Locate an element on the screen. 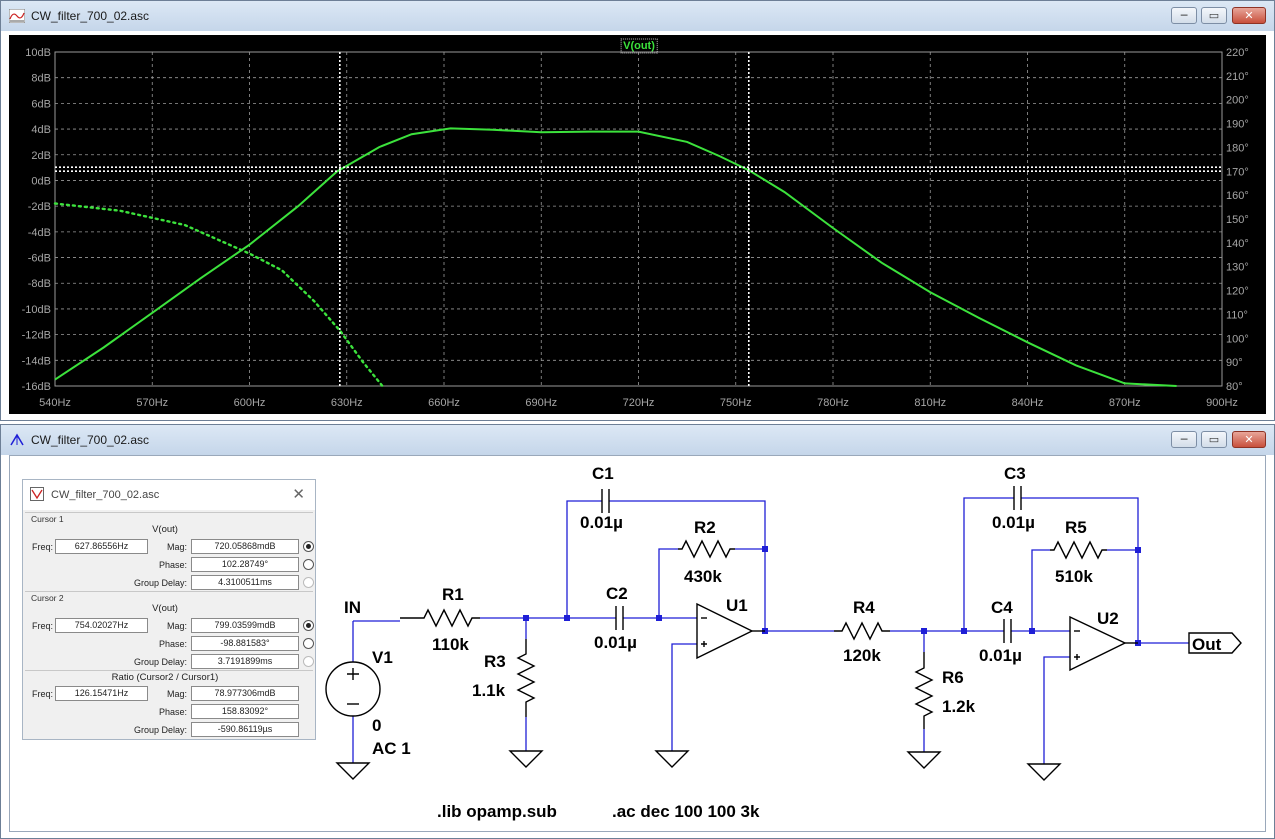 This screenshot has width=1275, height=839. value-c3: 0.01µ is located at coordinates (1013, 522).